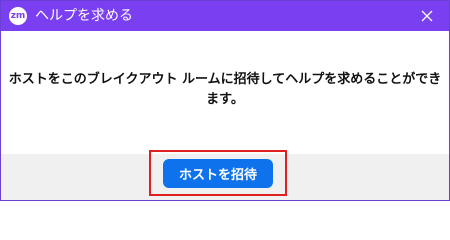  I want to click on close-button, so click(427, 16).